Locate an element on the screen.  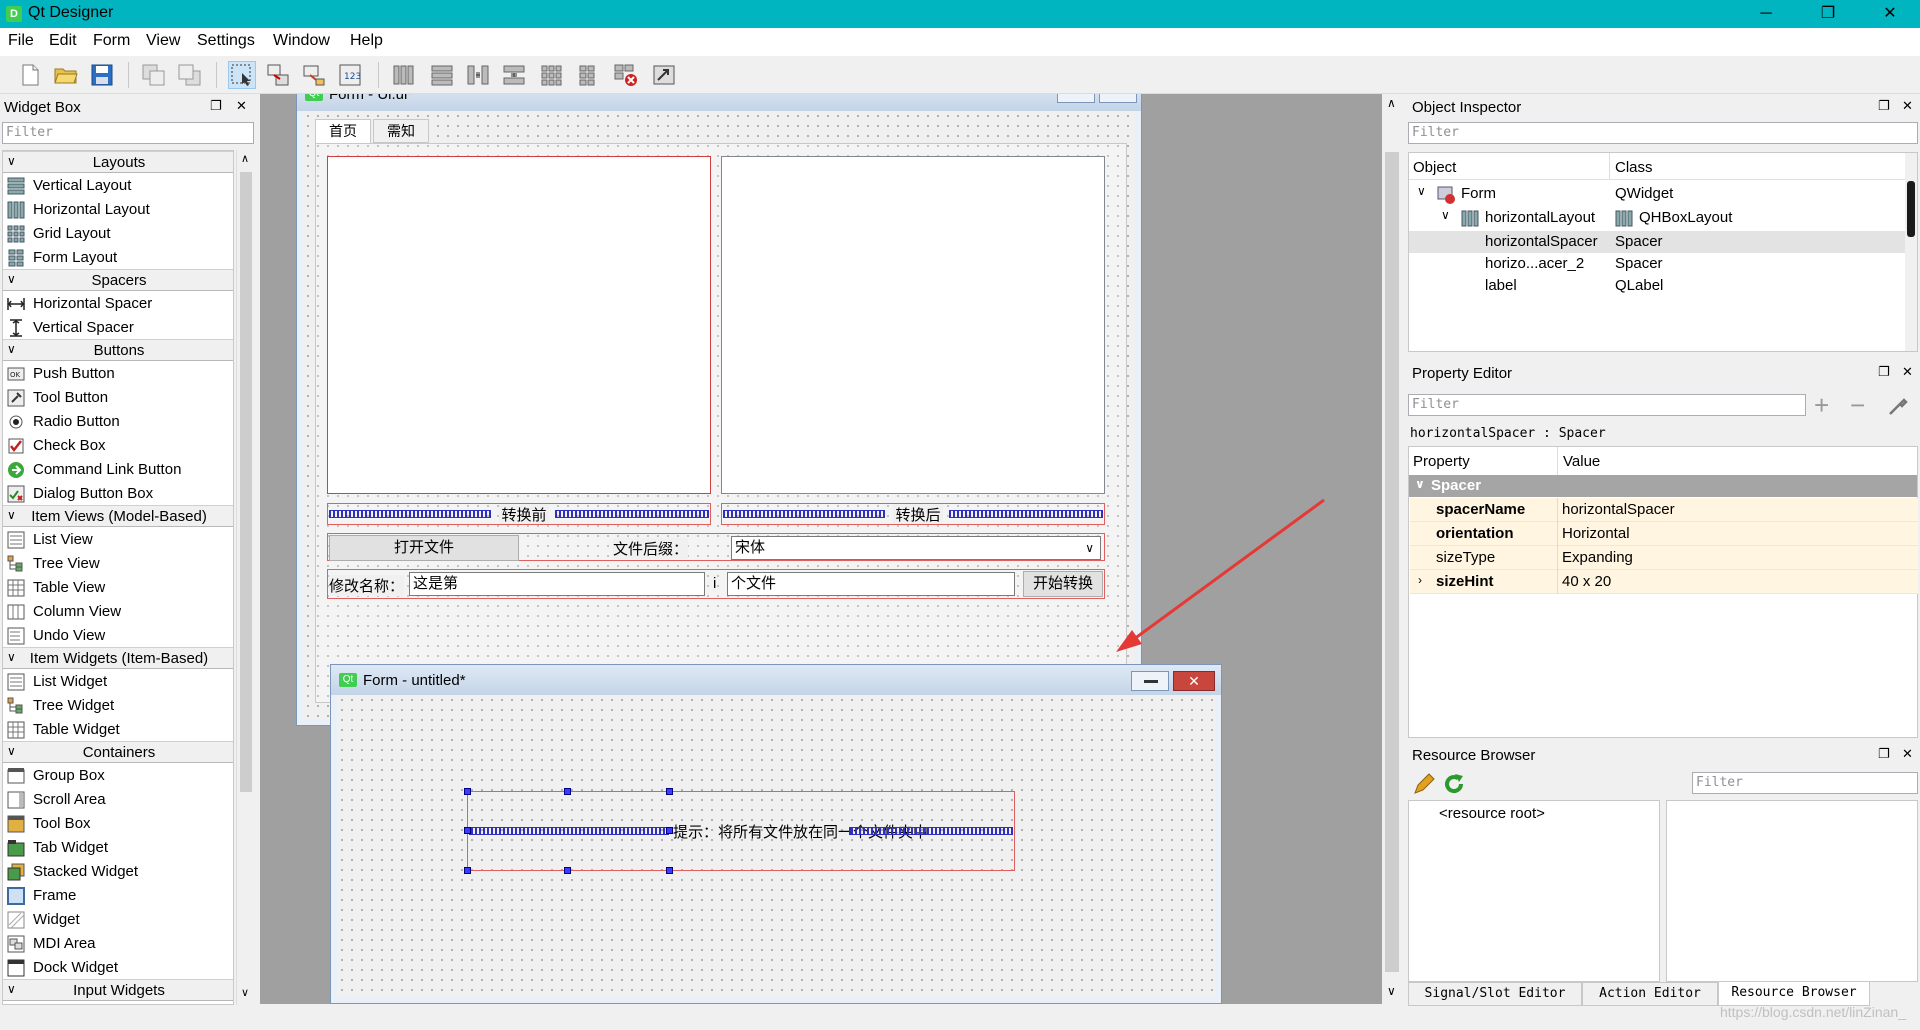
category-buttons: ∨ Buttons is located at coordinates (118, 350).